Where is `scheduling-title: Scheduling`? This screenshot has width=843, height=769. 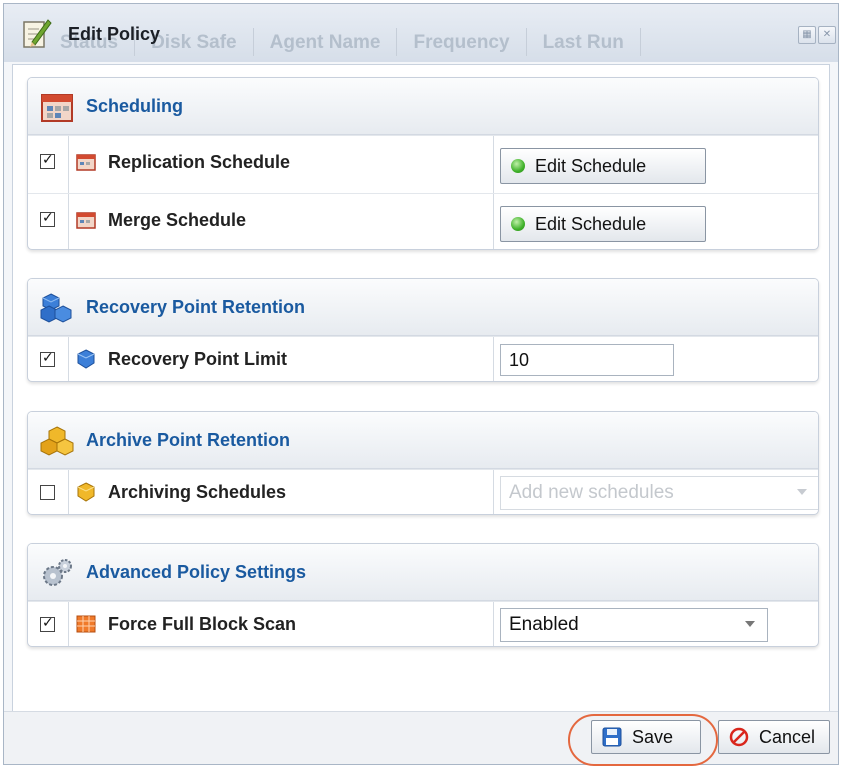 scheduling-title: Scheduling is located at coordinates (135, 106).